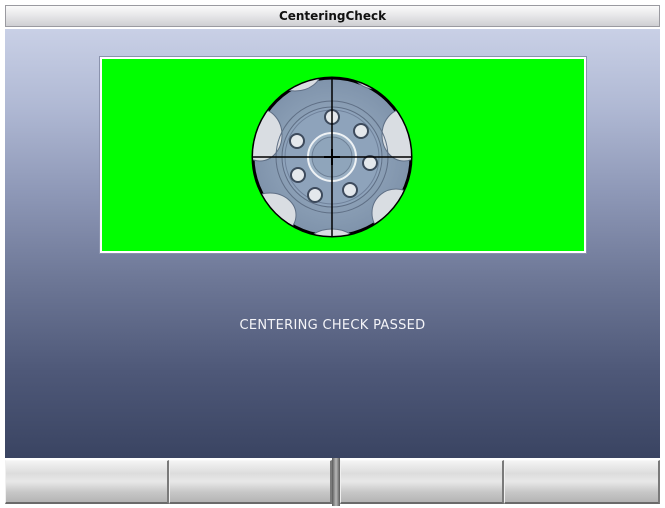 Image resolution: width=665 pixels, height=508 pixels. I want to click on function-key-divider, so click(336, 482).